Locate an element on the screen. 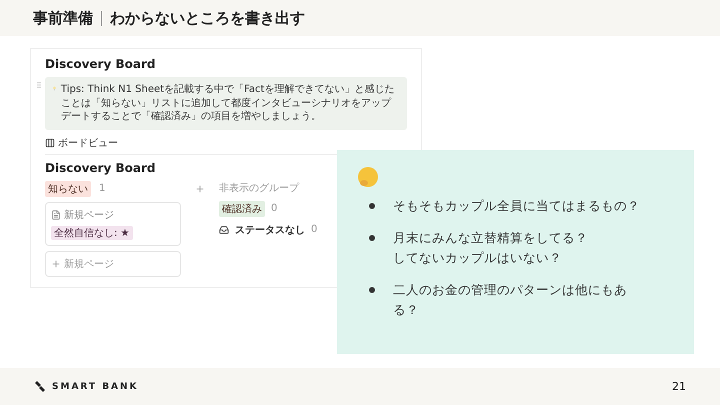  property-tag: 全然自信なし: ★ is located at coordinates (92, 233).